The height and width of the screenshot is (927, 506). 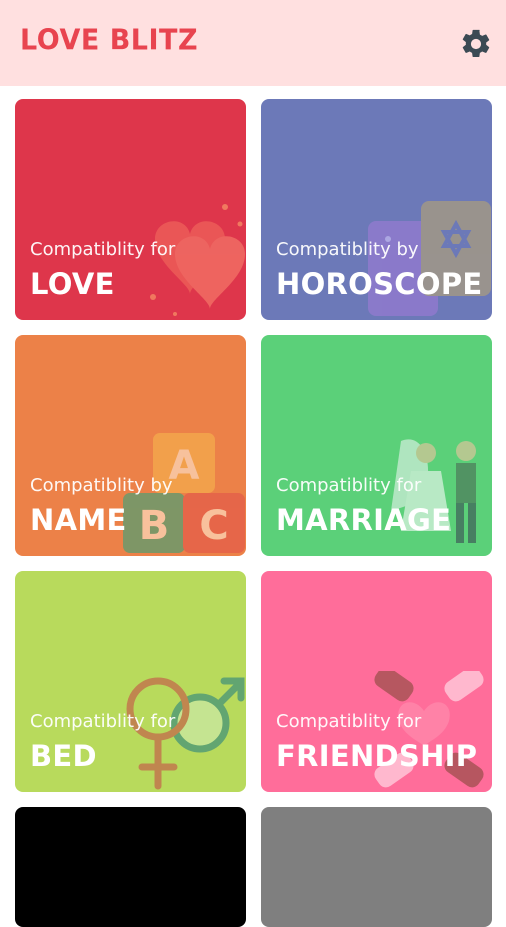 What do you see at coordinates (379, 284) in the screenshot?
I see `card-title: HOROSCOPE` at bounding box center [379, 284].